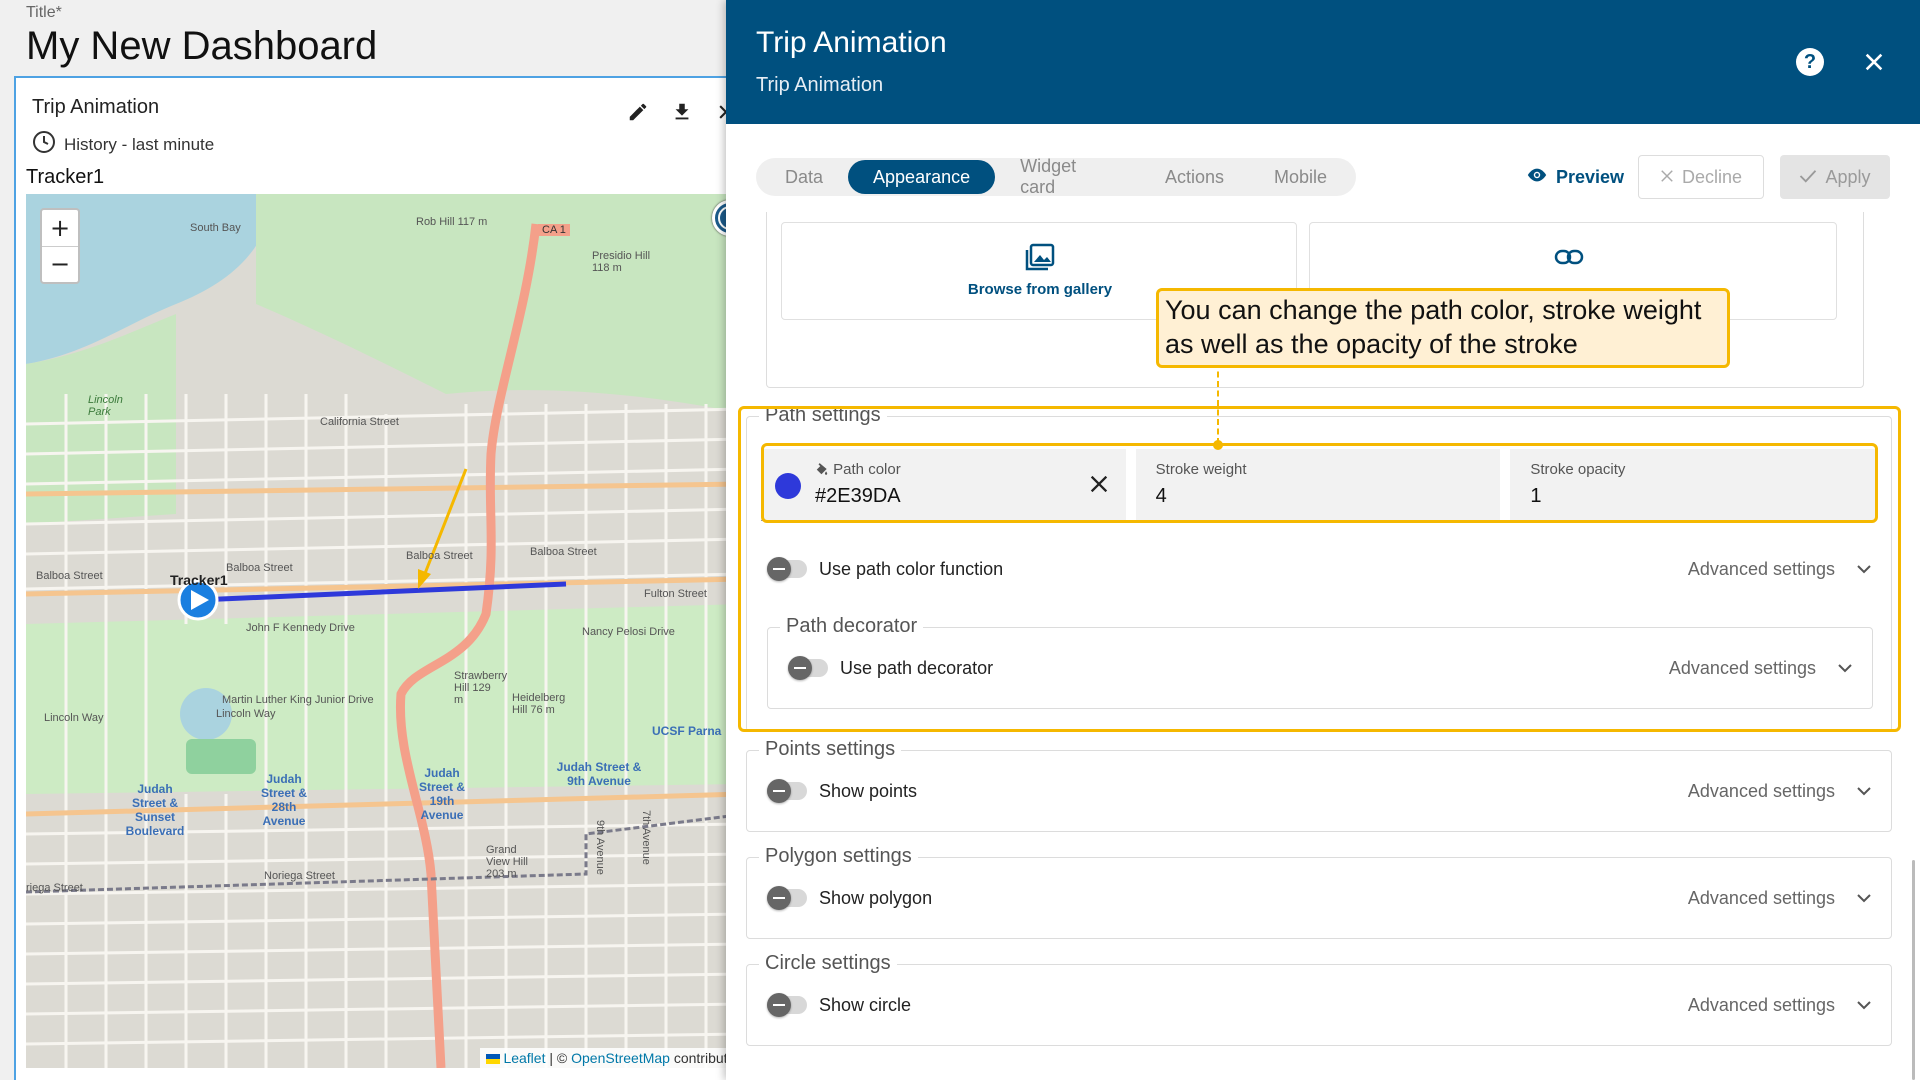  Describe the element at coordinates (1913, 970) in the screenshot. I see `scrollbar` at that location.